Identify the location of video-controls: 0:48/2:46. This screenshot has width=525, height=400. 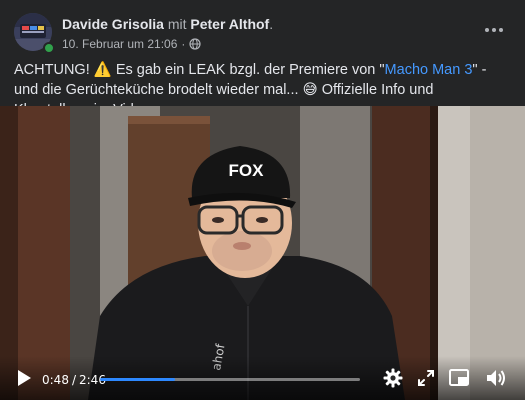
(262, 378).